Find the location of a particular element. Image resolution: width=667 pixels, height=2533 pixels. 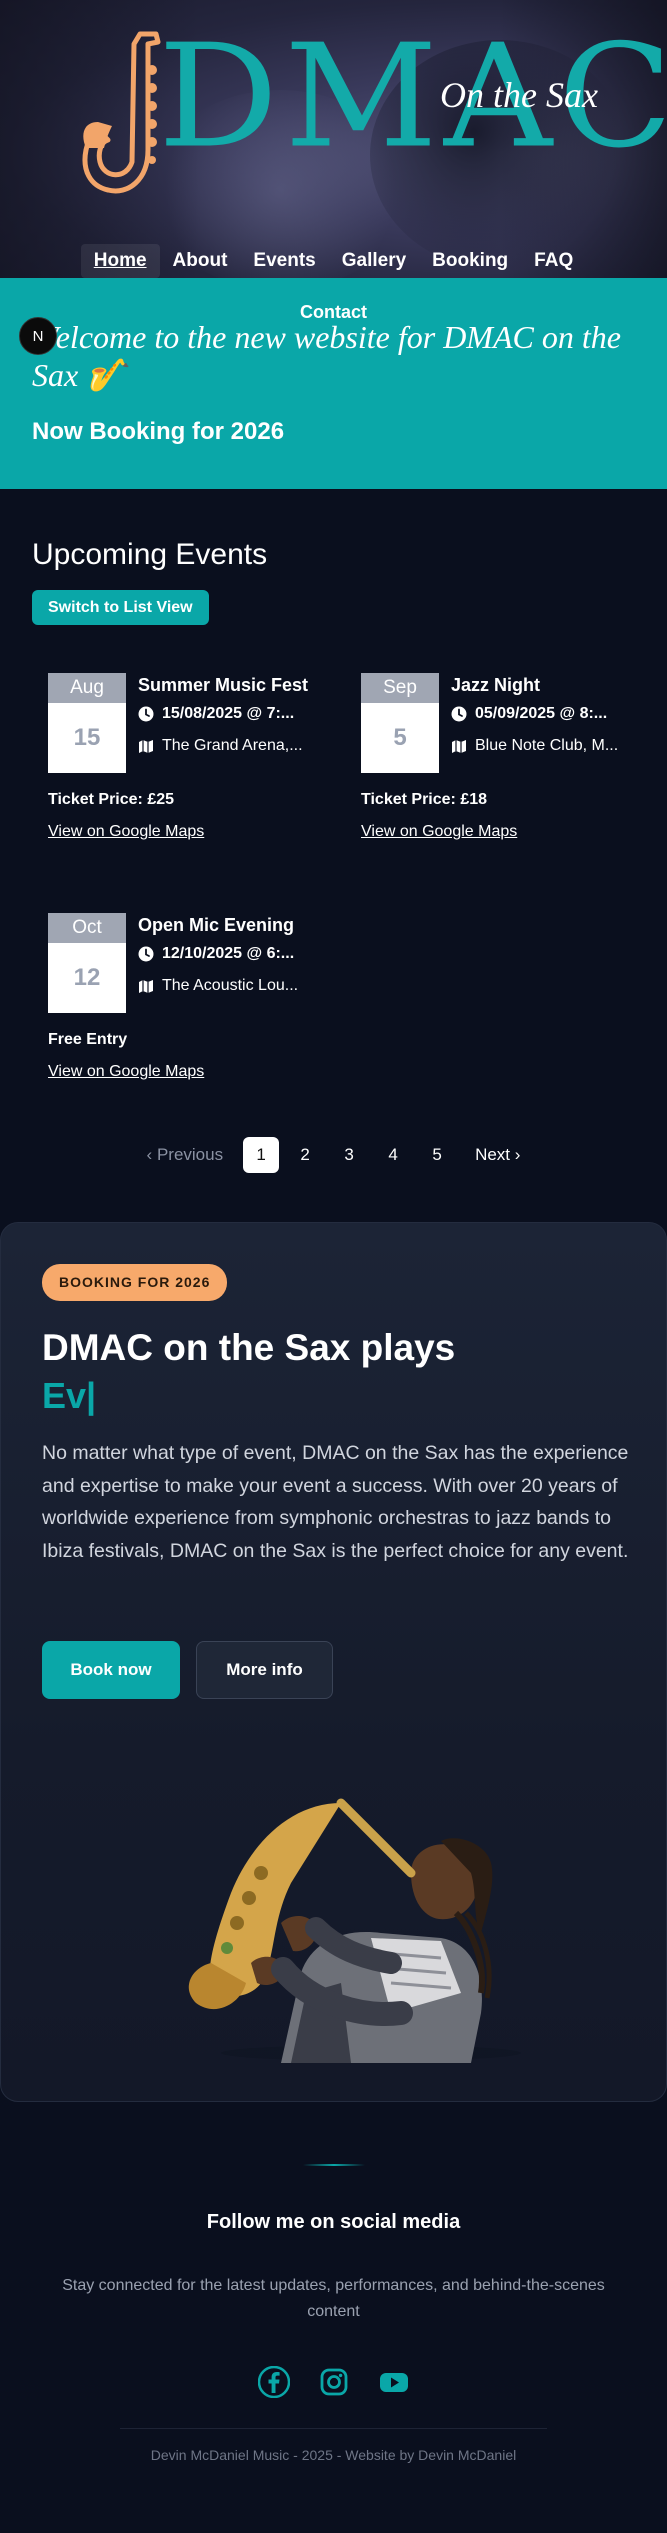

typed-text: Ev| is located at coordinates (69, 1395).